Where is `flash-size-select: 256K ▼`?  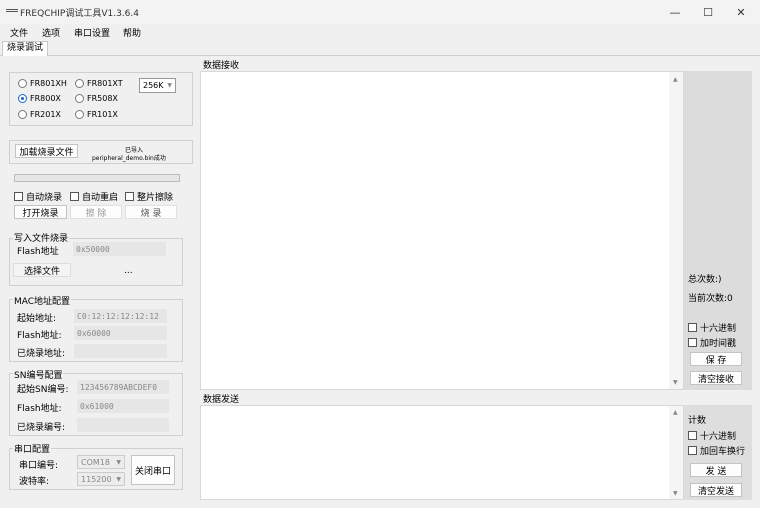 flash-size-select: 256K ▼ is located at coordinates (157, 85).